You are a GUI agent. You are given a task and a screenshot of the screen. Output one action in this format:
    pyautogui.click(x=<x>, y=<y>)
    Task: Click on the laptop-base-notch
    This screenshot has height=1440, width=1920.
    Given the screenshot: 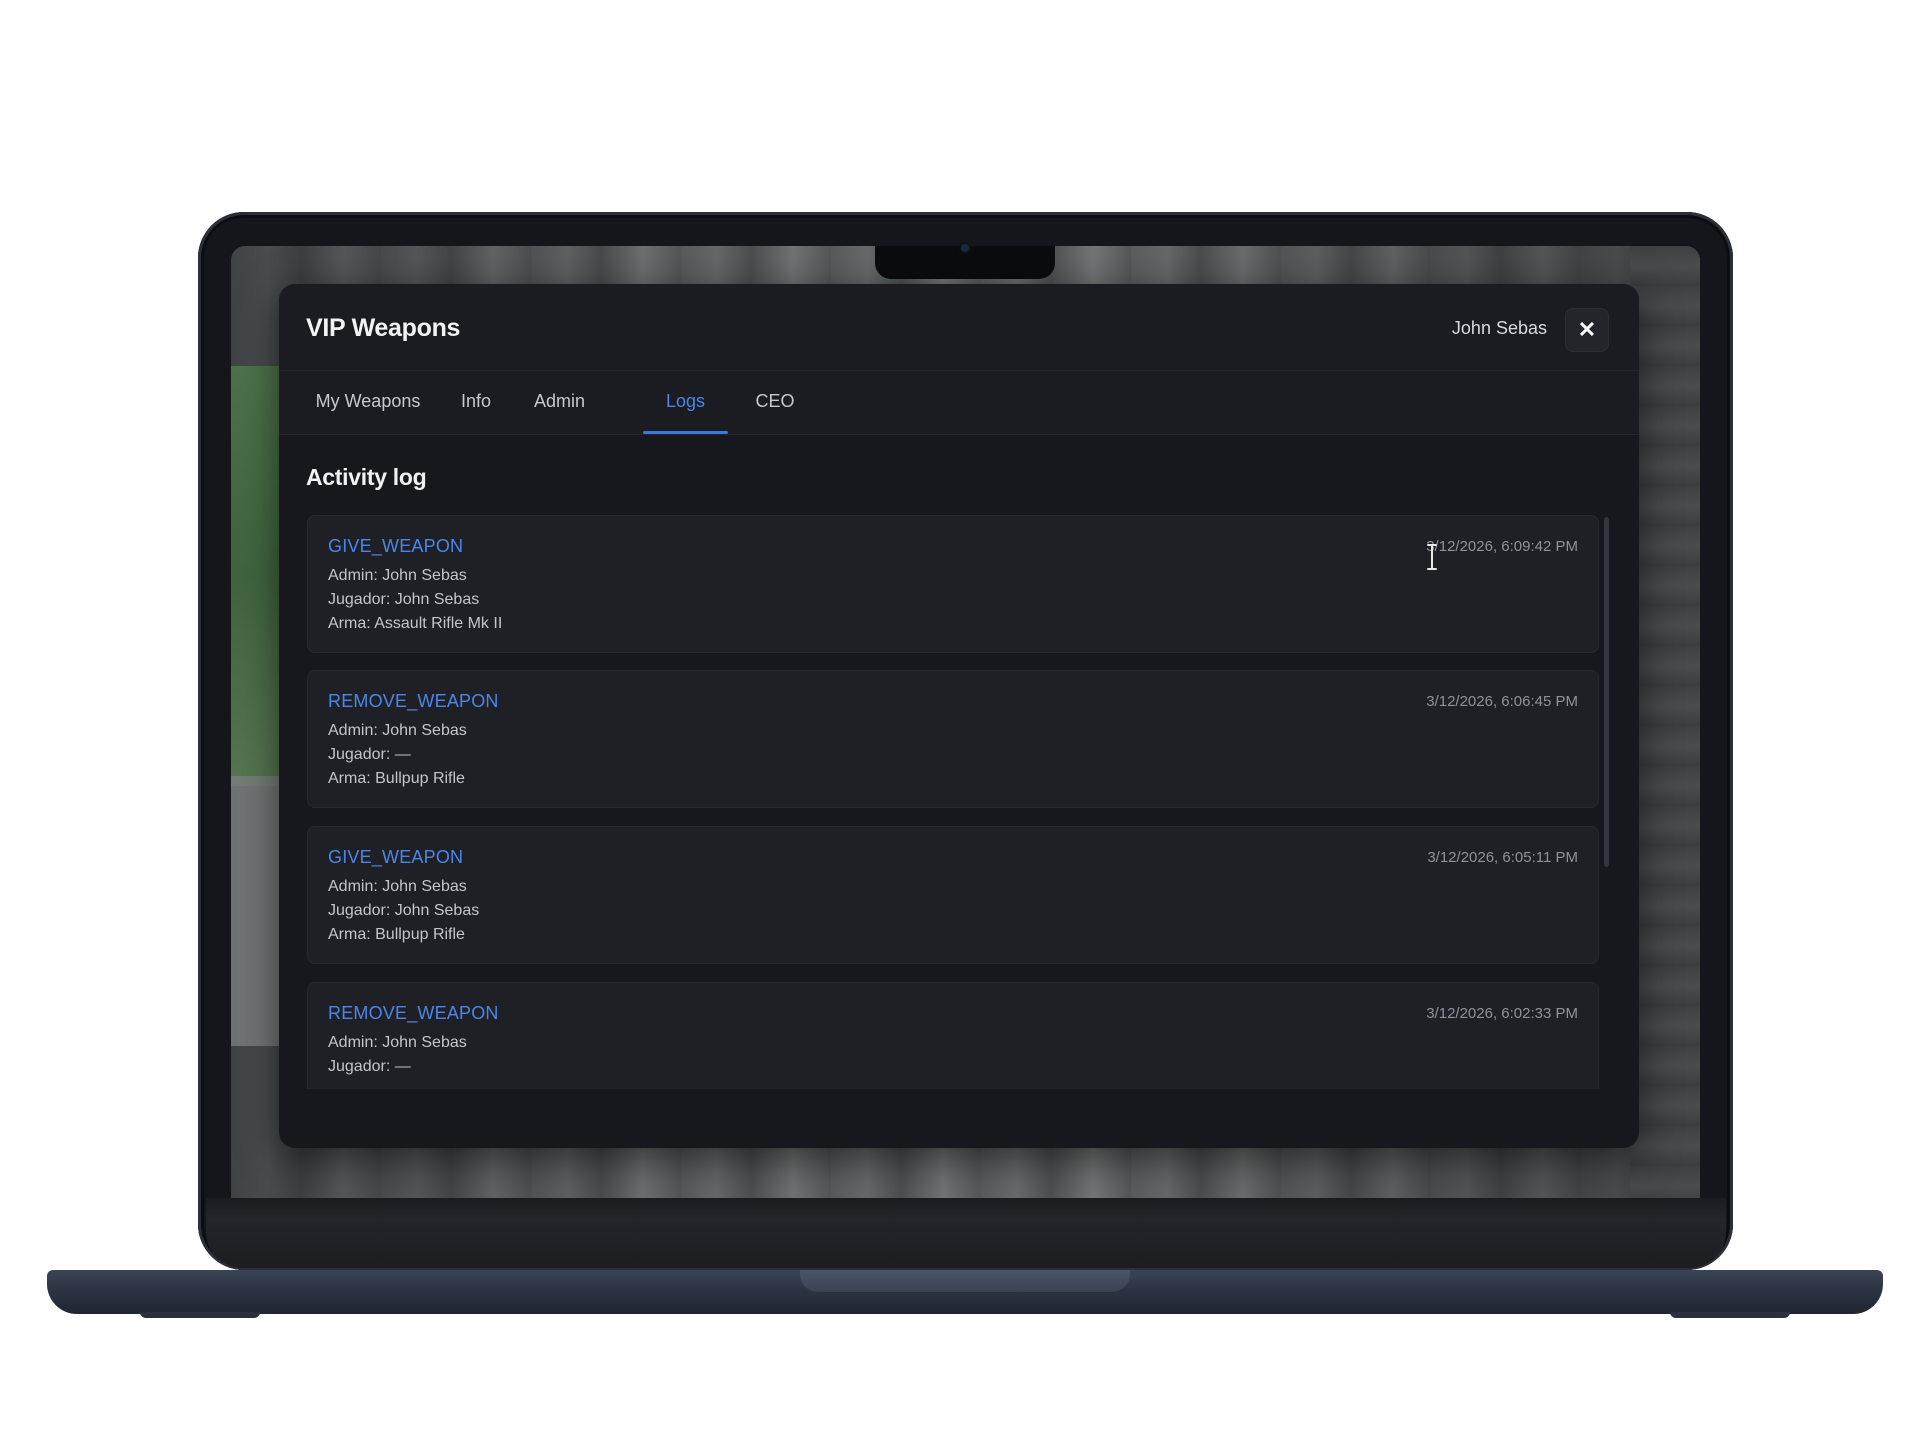 What is the action you would take?
    pyautogui.click(x=965, y=1281)
    